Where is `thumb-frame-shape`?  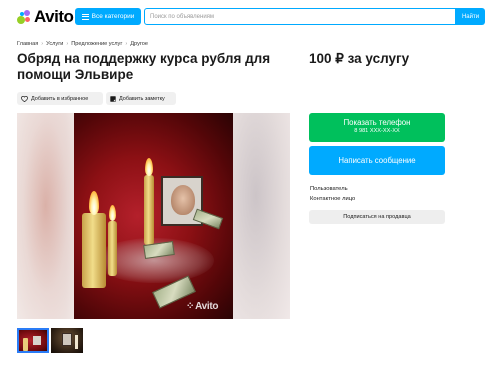
thumb-frame-shape is located at coordinates (67, 339).